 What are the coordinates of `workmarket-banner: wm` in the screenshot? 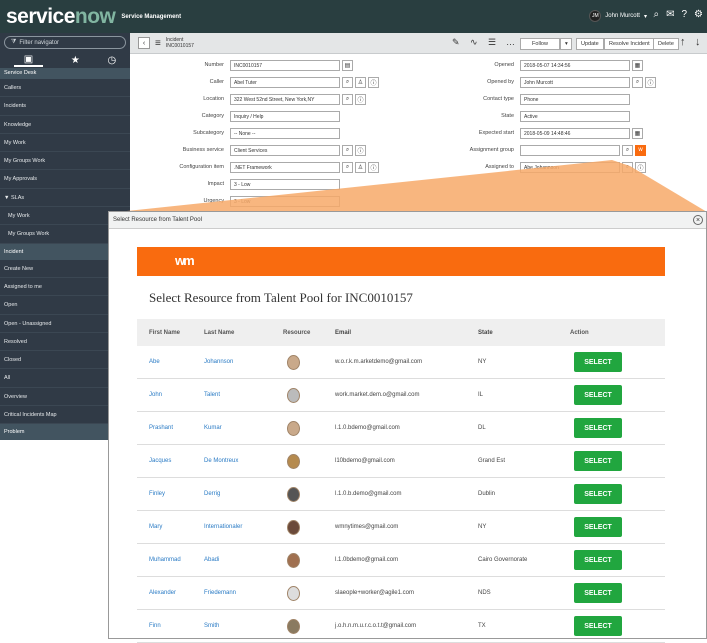 It's located at (401, 261).